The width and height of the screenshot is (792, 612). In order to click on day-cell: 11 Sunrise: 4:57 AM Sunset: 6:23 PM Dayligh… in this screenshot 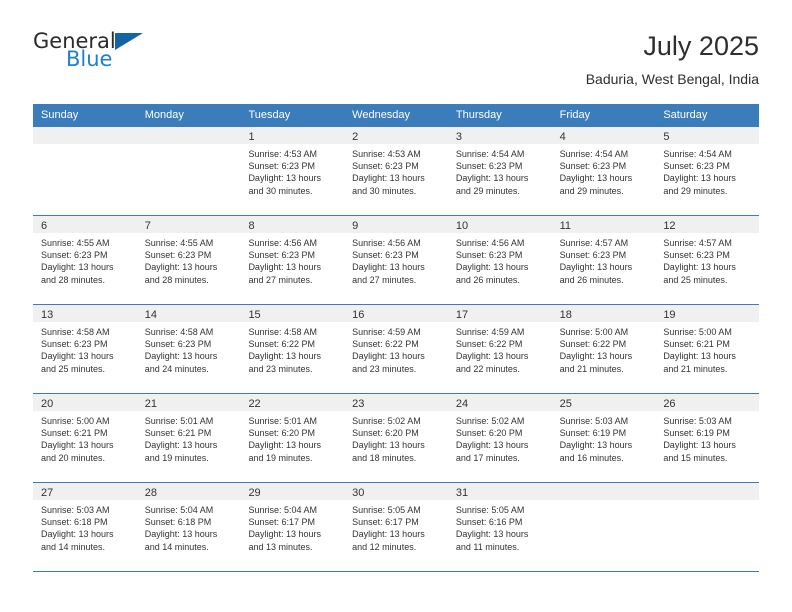, I will do `click(603, 260)`.